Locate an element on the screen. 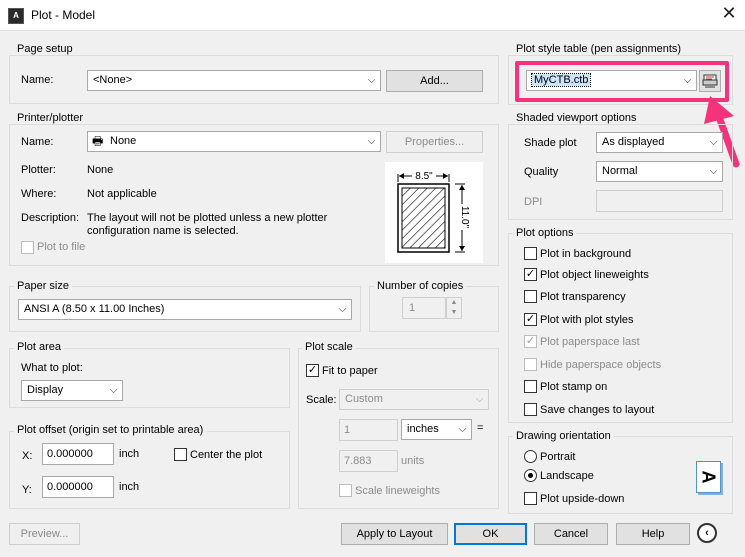 The height and width of the screenshot is (557, 745). scale-lineweights-label: Scale lineweights is located at coordinates (397, 491).